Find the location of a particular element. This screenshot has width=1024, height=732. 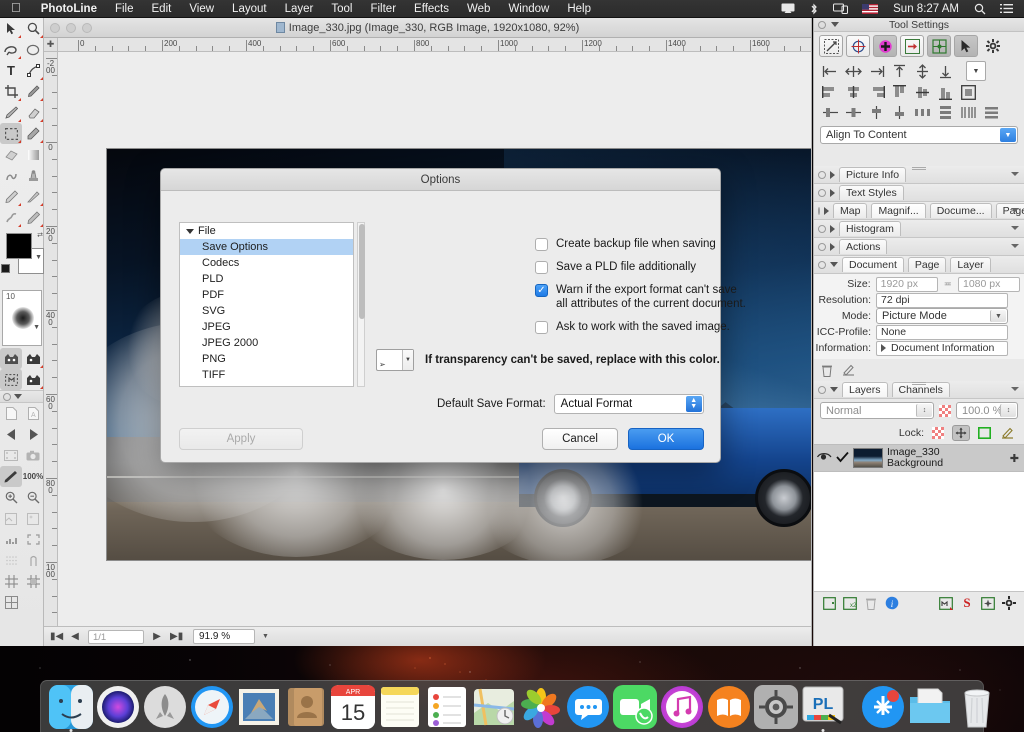

edge-right-icon is located at coordinates (876, 92).